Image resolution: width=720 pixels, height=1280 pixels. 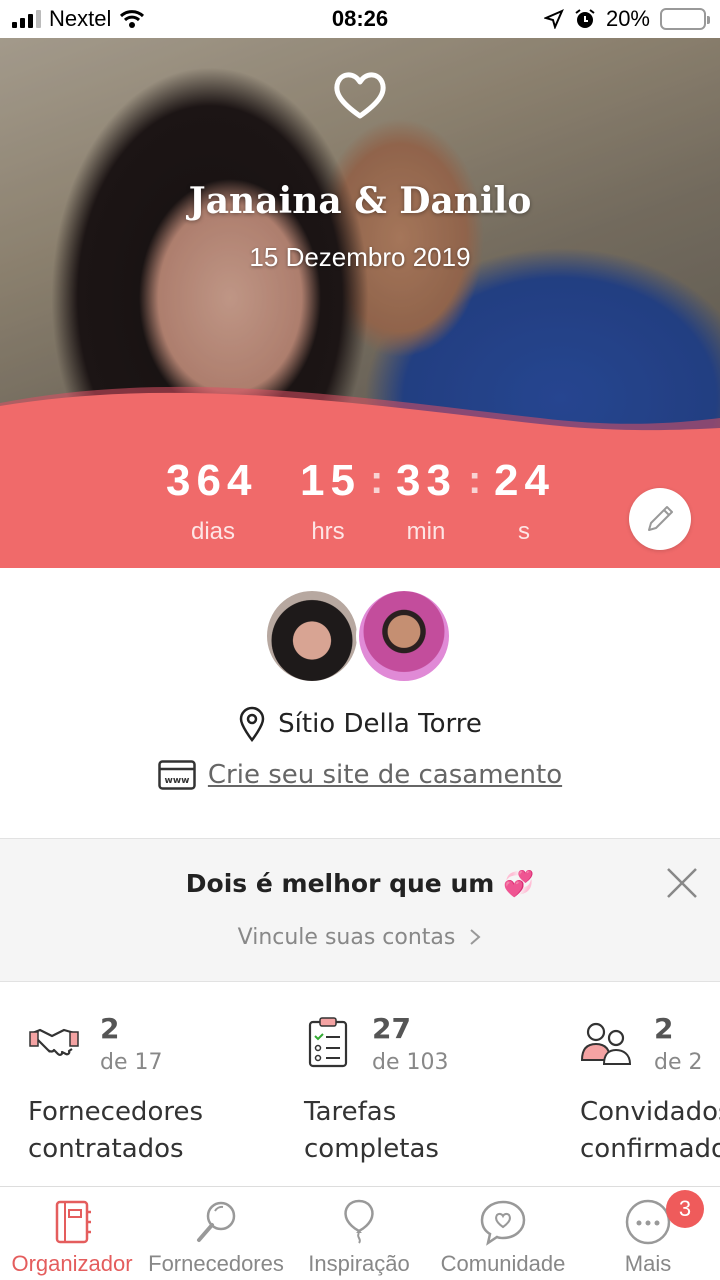 I want to click on tab-label: Organizador, so click(x=72, y=1263).